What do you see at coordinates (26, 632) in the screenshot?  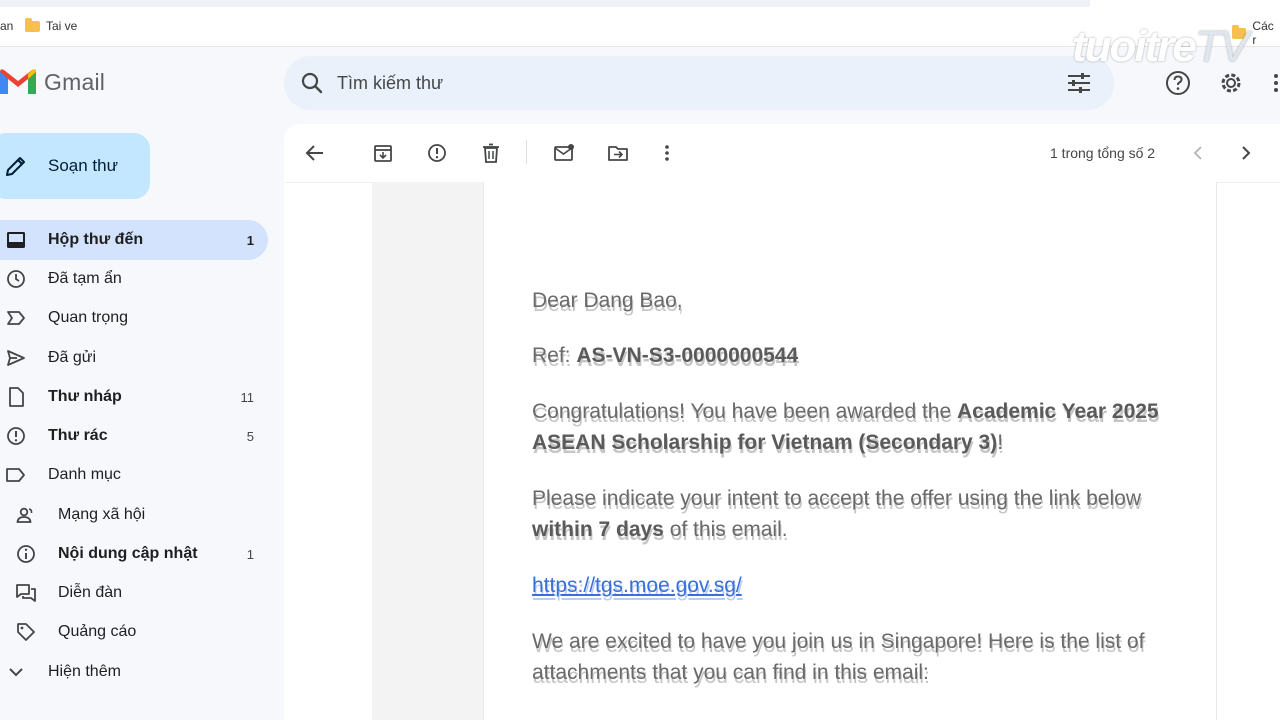 I see `tag-icon` at bounding box center [26, 632].